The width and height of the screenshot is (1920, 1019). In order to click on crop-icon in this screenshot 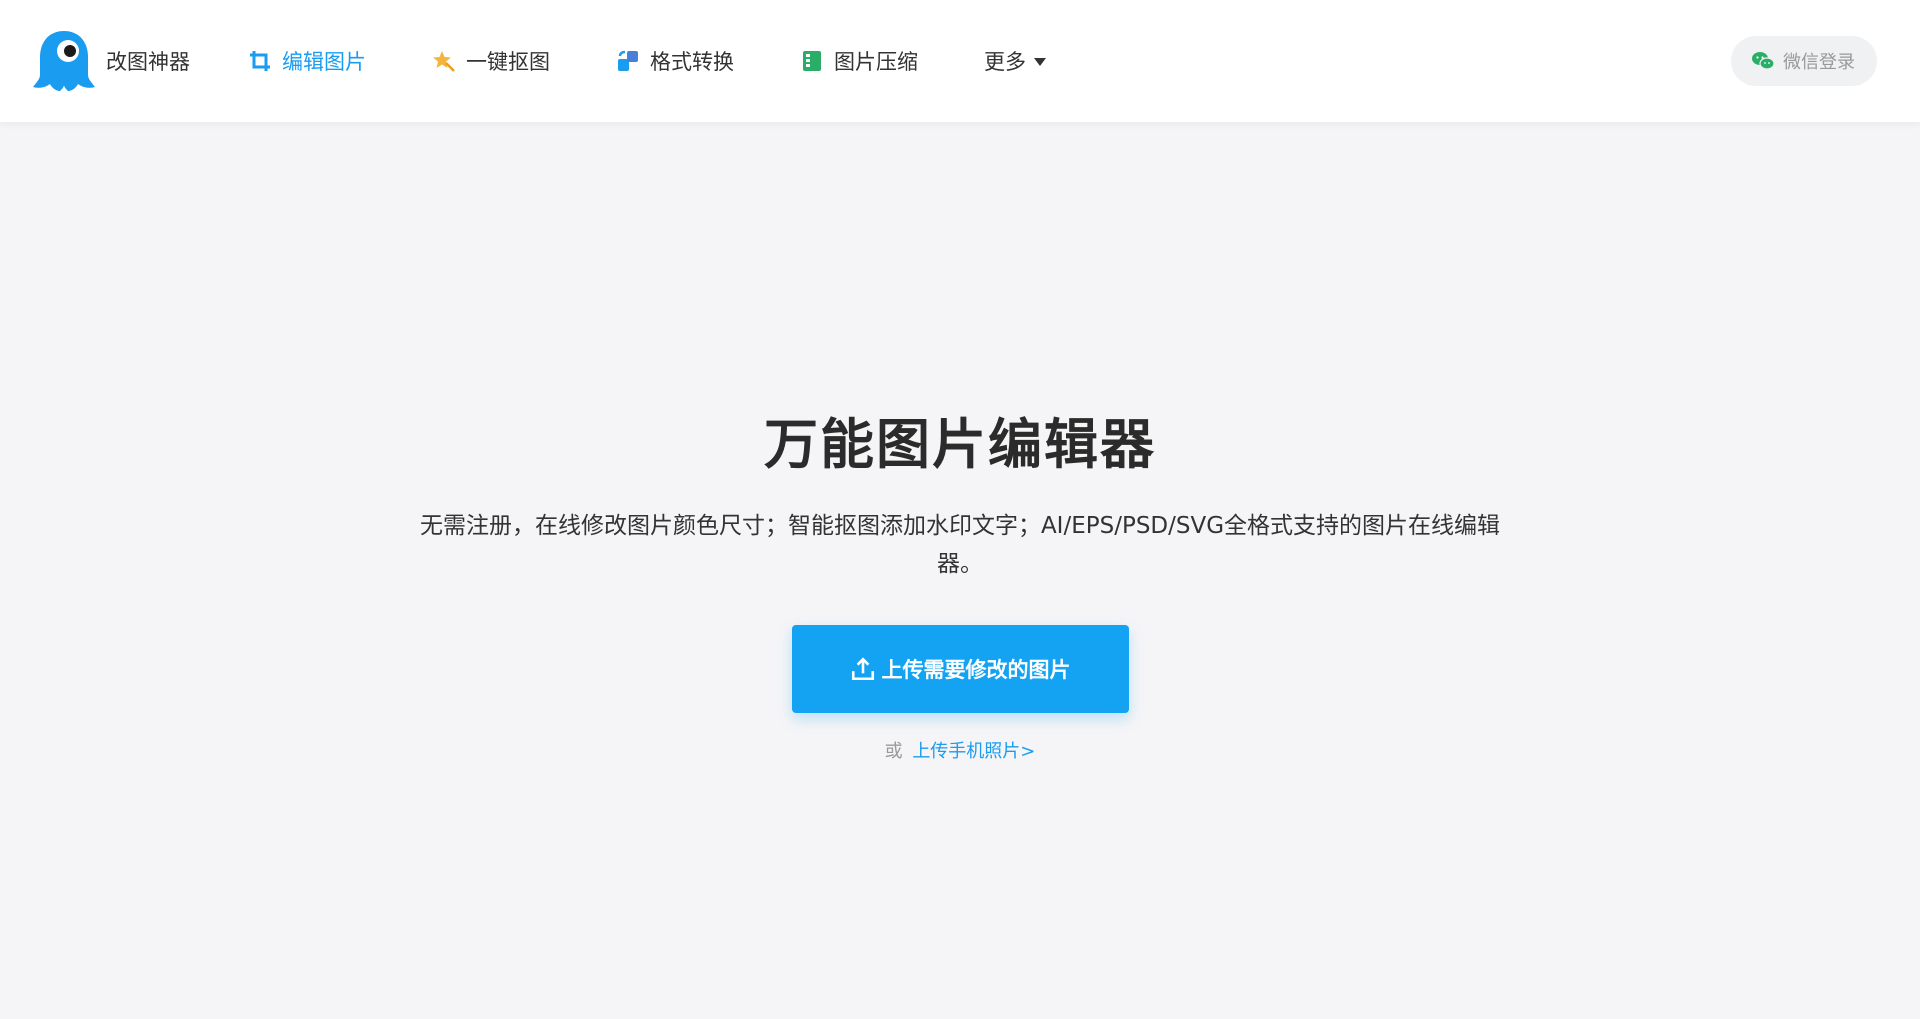, I will do `click(260, 61)`.